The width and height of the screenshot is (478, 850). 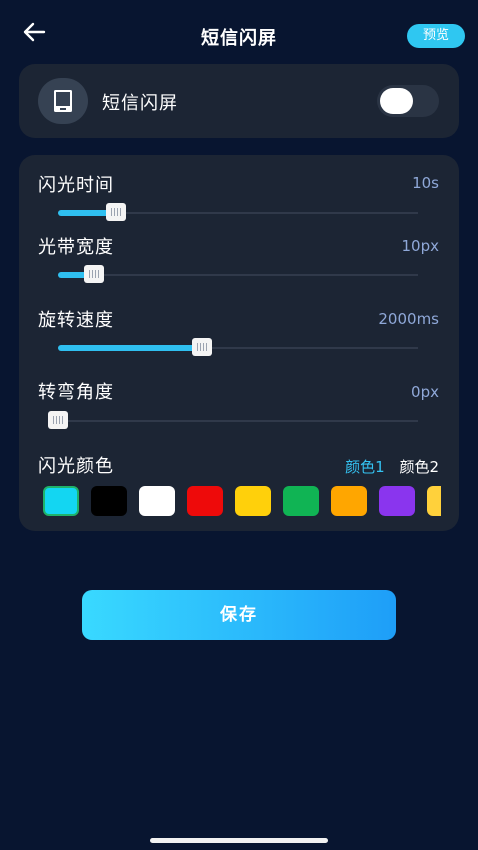 What do you see at coordinates (76, 466) in the screenshot?
I see `flash-color-label: 闪光颜色` at bounding box center [76, 466].